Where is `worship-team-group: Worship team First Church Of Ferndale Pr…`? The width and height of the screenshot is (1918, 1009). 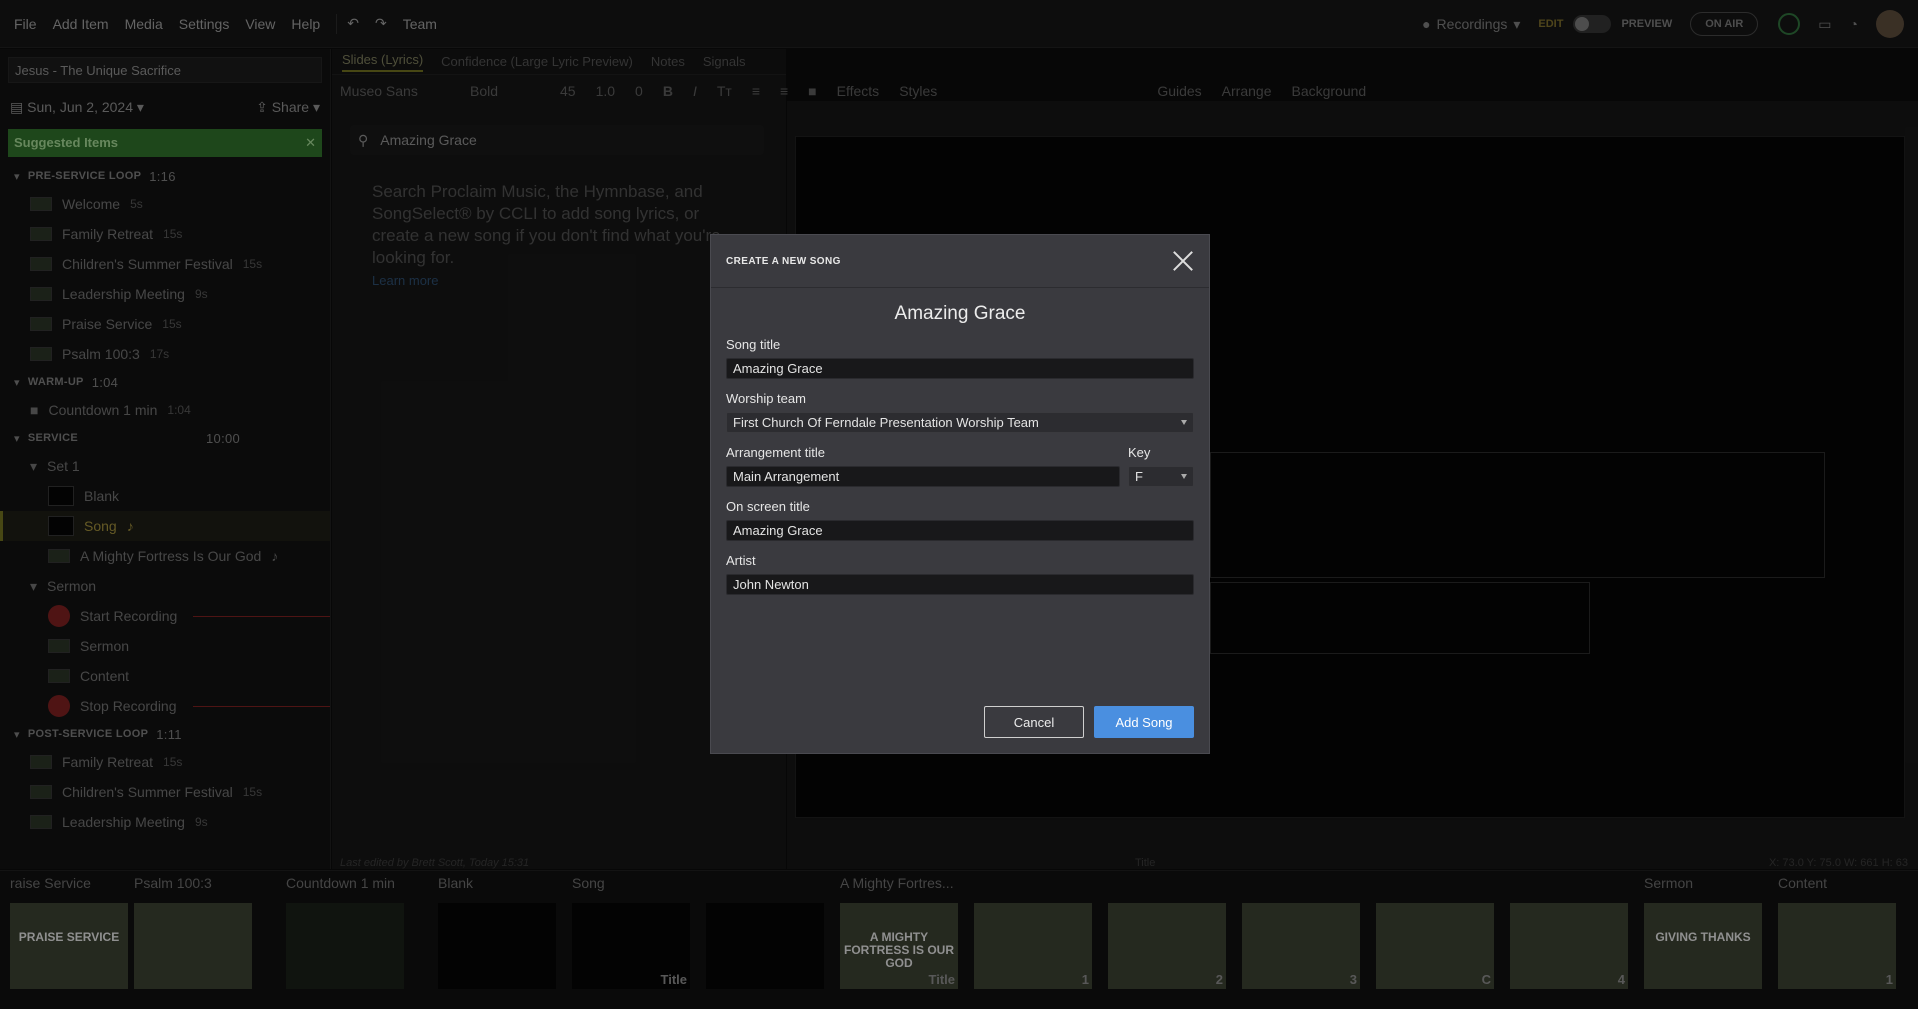
worship-team-group: Worship team First Church Of Ferndale Pr… is located at coordinates (960, 412).